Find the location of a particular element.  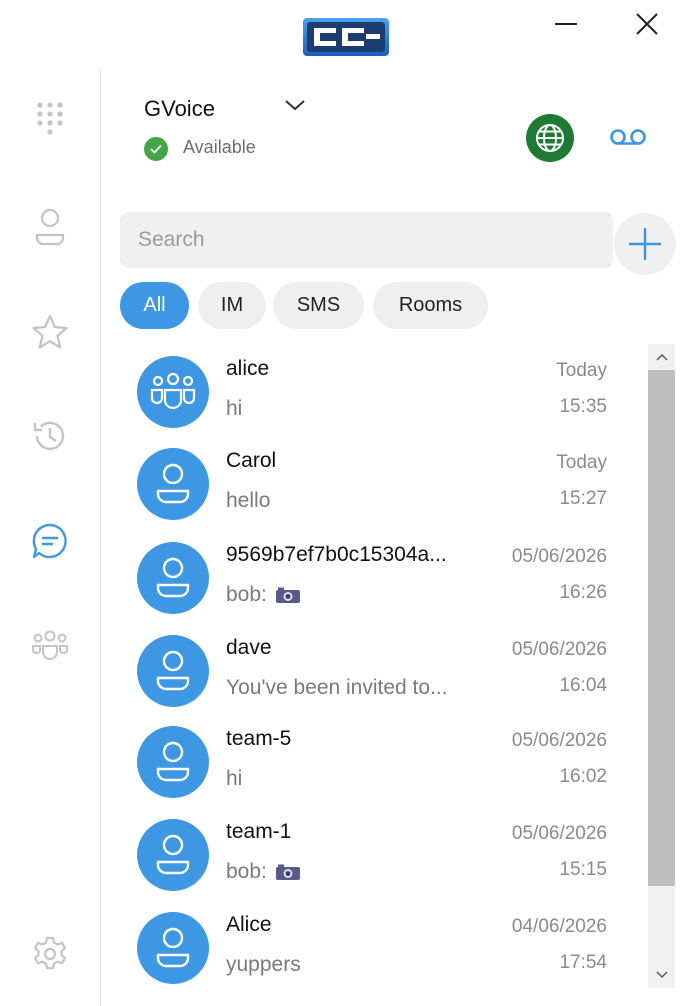

conversation-row: alice hi Today 15:35 is located at coordinates (383, 389).